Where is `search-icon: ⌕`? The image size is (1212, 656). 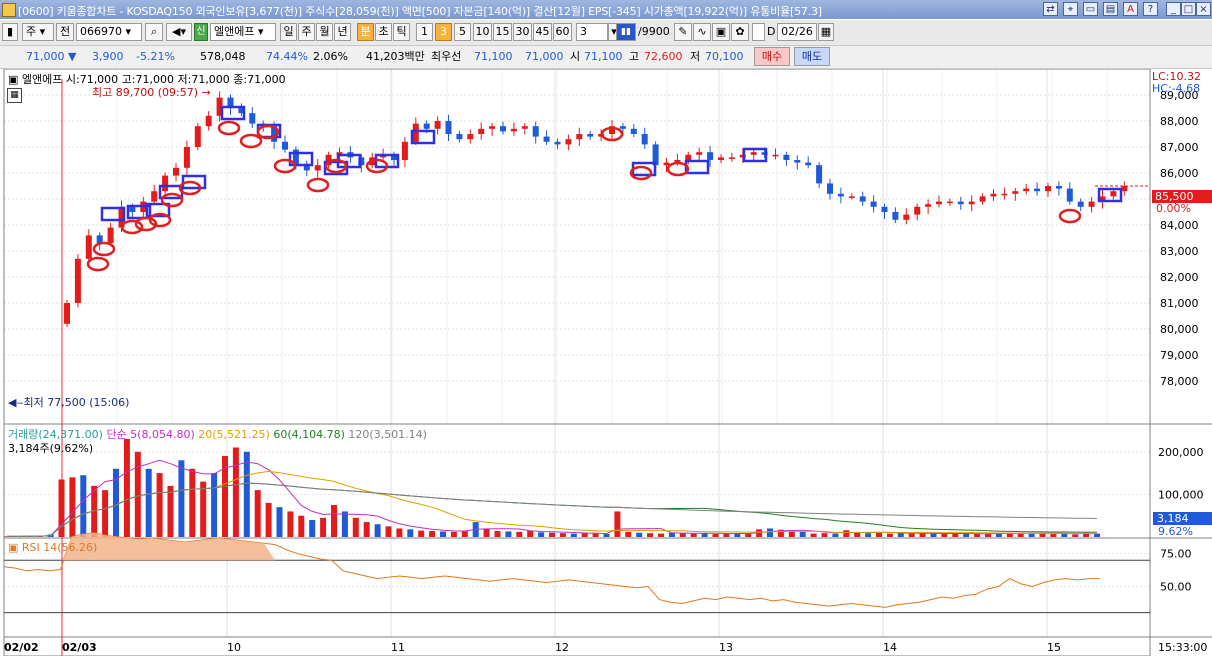
search-icon: ⌕ is located at coordinates (154, 32).